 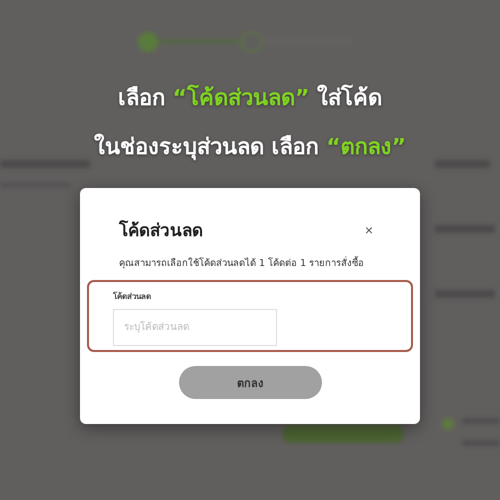 What do you see at coordinates (250, 98) in the screenshot?
I see `instruction-text: เลือก “โค้ดส่วนลด” ใส่โค้ด` at bounding box center [250, 98].